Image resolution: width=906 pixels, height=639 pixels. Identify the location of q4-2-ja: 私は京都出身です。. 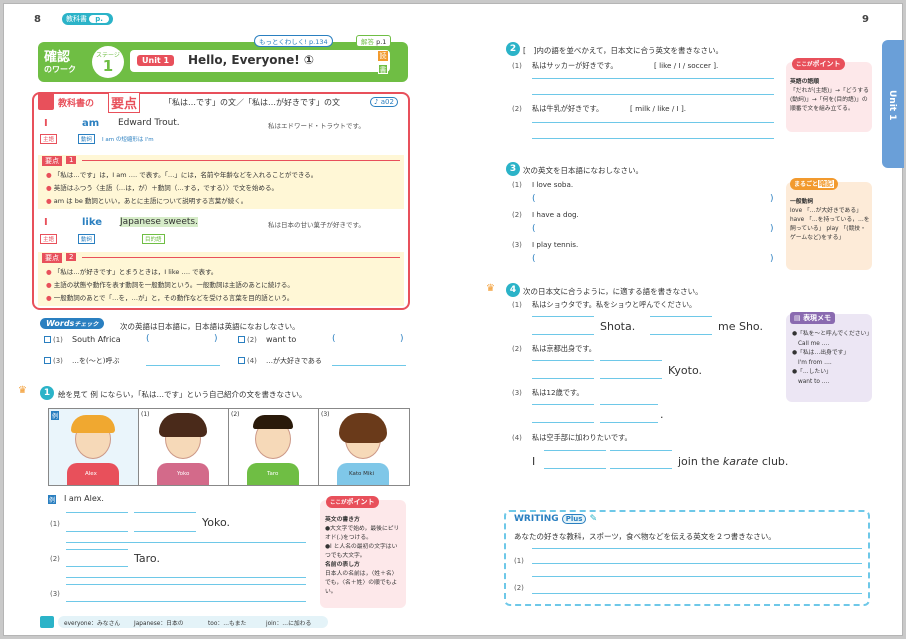
(564, 348).